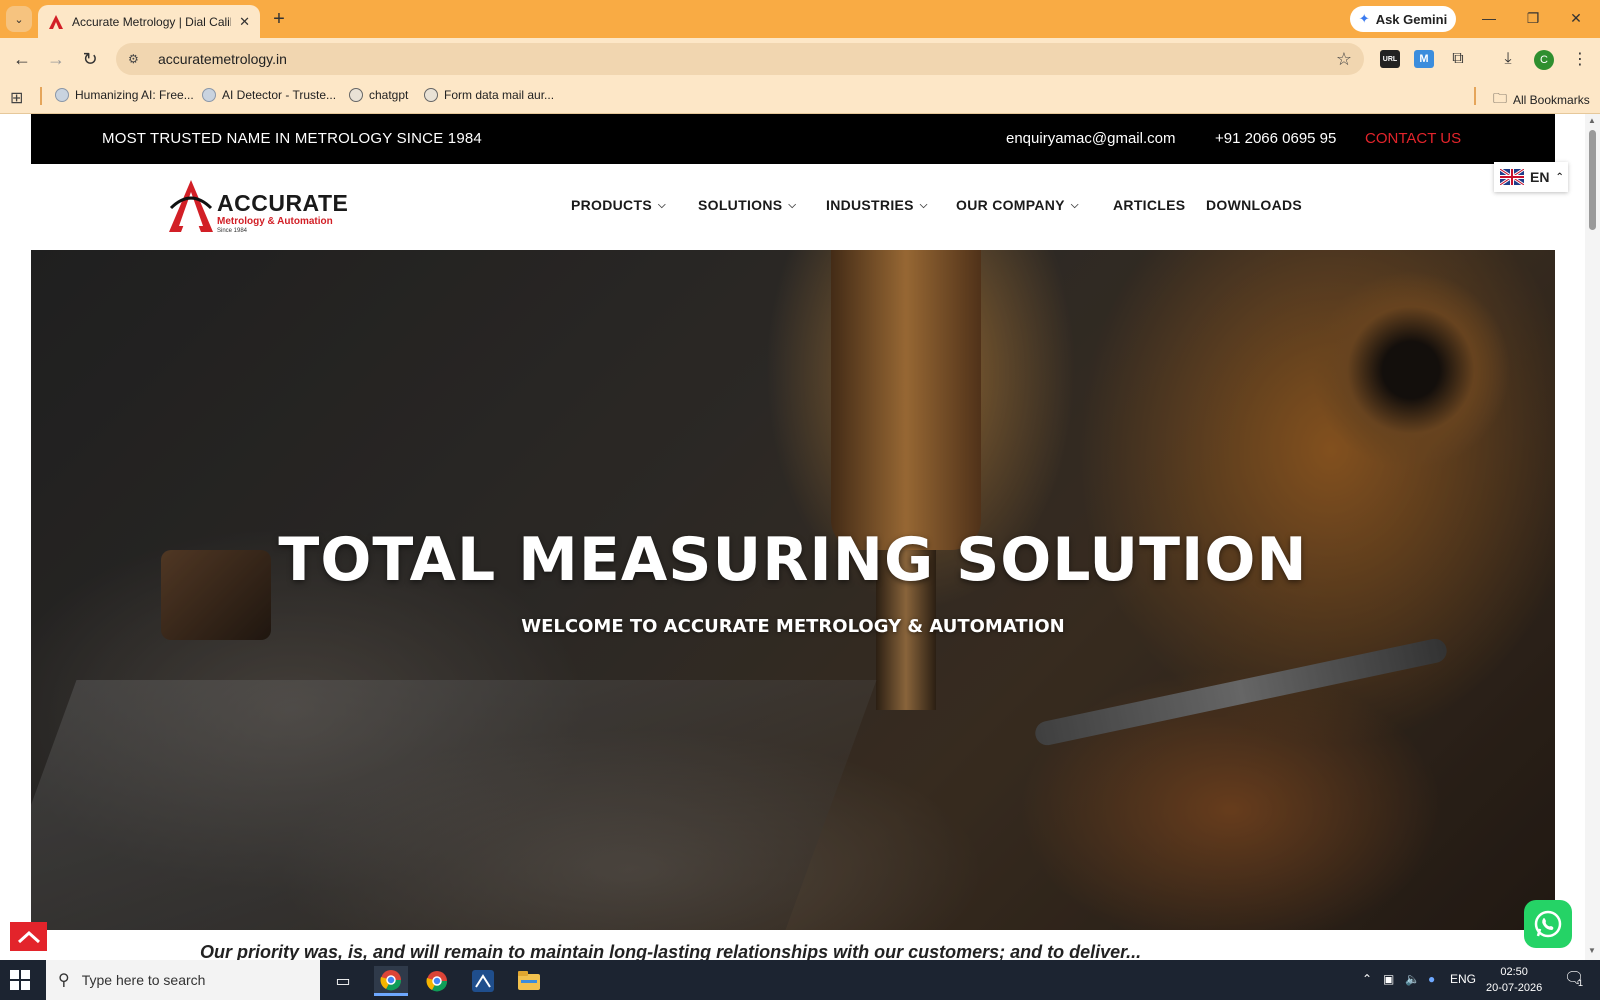  Describe the element at coordinates (1580, 59) in the screenshot. I see `more-menu-icon: ⋮` at that location.